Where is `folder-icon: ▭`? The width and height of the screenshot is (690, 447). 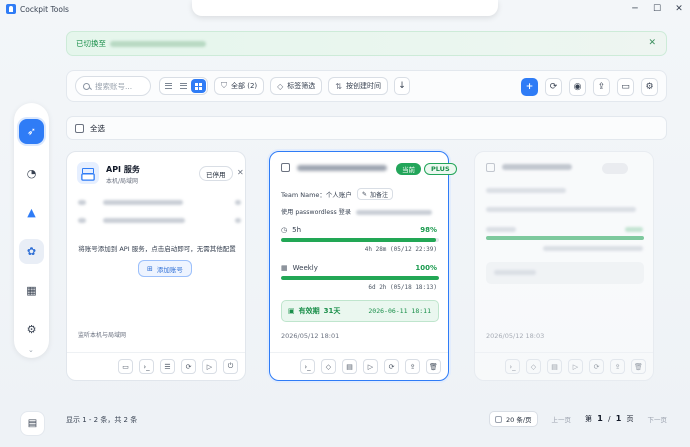 folder-icon: ▭ is located at coordinates (625, 87).